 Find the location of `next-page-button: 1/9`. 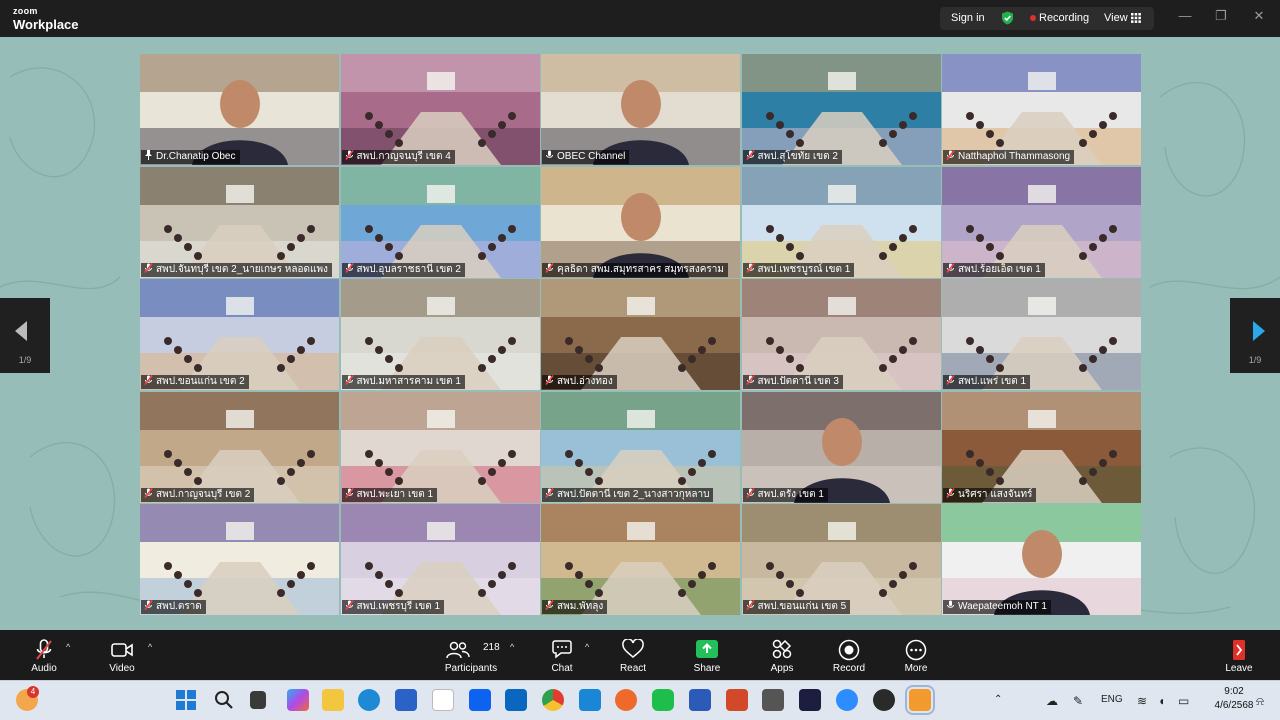

next-page-button: 1/9 is located at coordinates (1255, 335).